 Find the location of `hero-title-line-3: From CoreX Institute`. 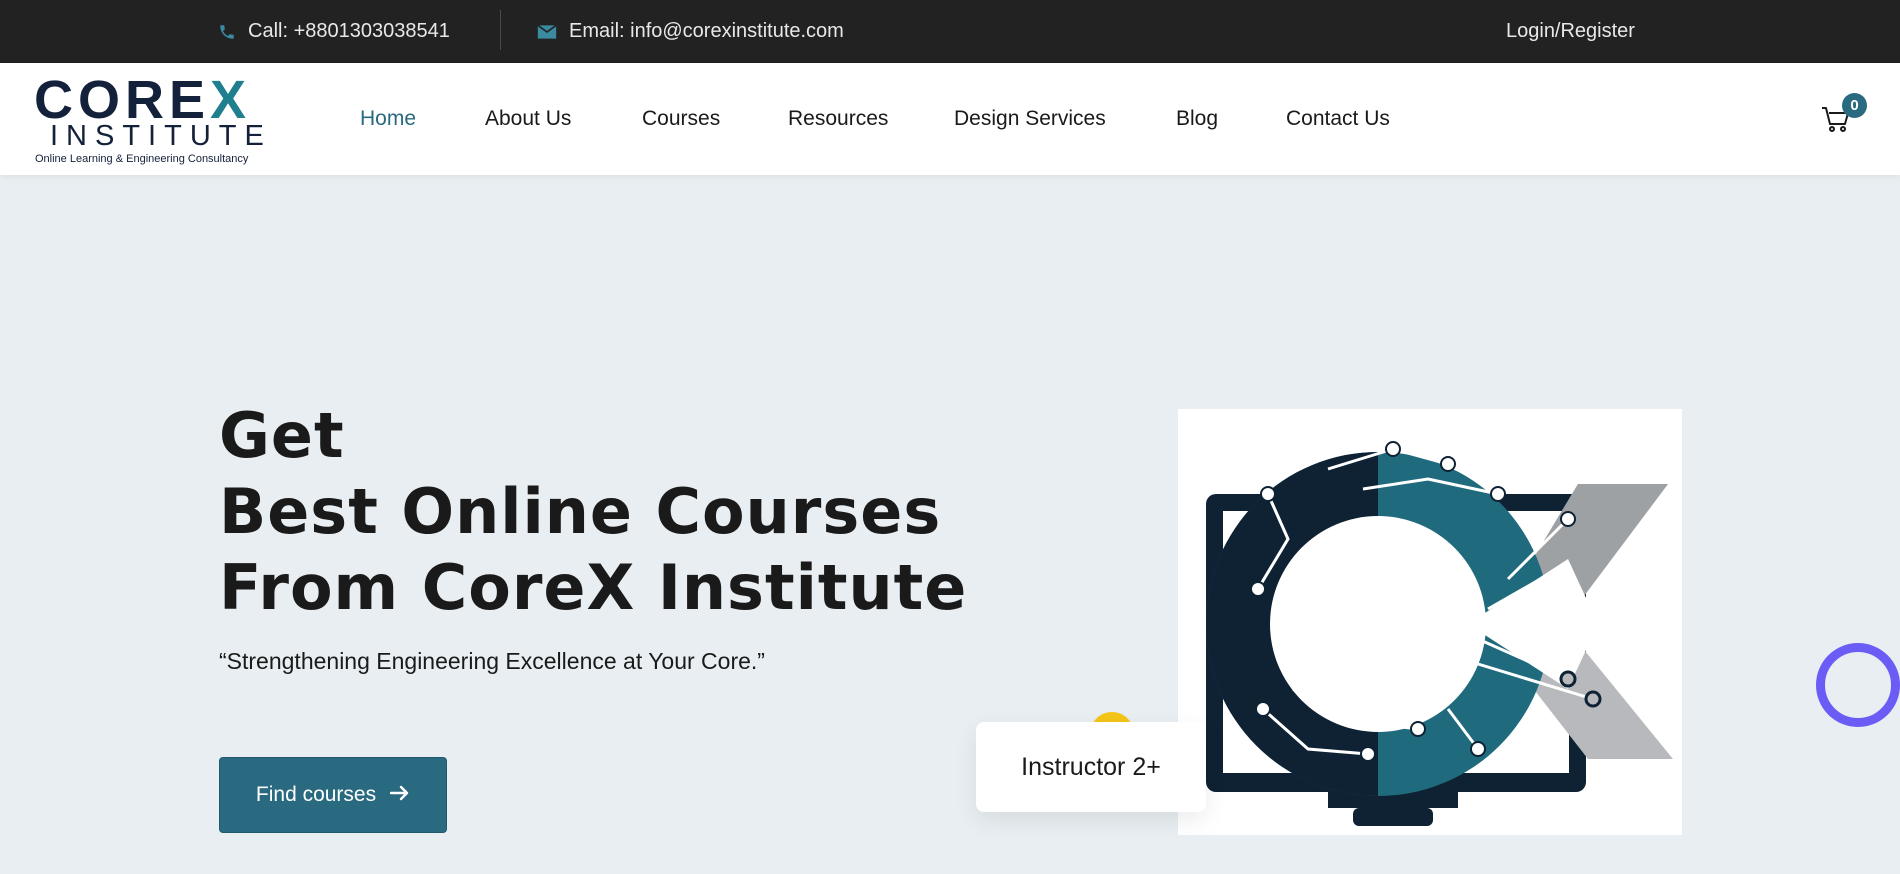

hero-title-line-3: From CoreX Institute is located at coordinates (593, 587).